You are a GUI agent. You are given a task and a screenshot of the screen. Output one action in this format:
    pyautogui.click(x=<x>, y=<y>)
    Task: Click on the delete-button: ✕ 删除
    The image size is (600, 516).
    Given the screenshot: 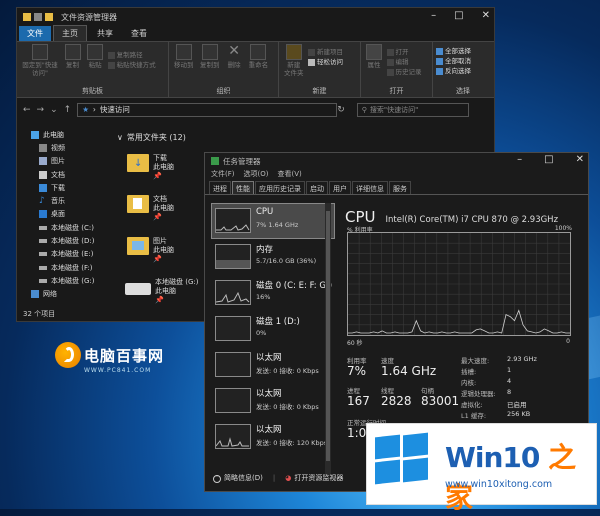 What is the action you would take?
    pyautogui.click(x=234, y=56)
    